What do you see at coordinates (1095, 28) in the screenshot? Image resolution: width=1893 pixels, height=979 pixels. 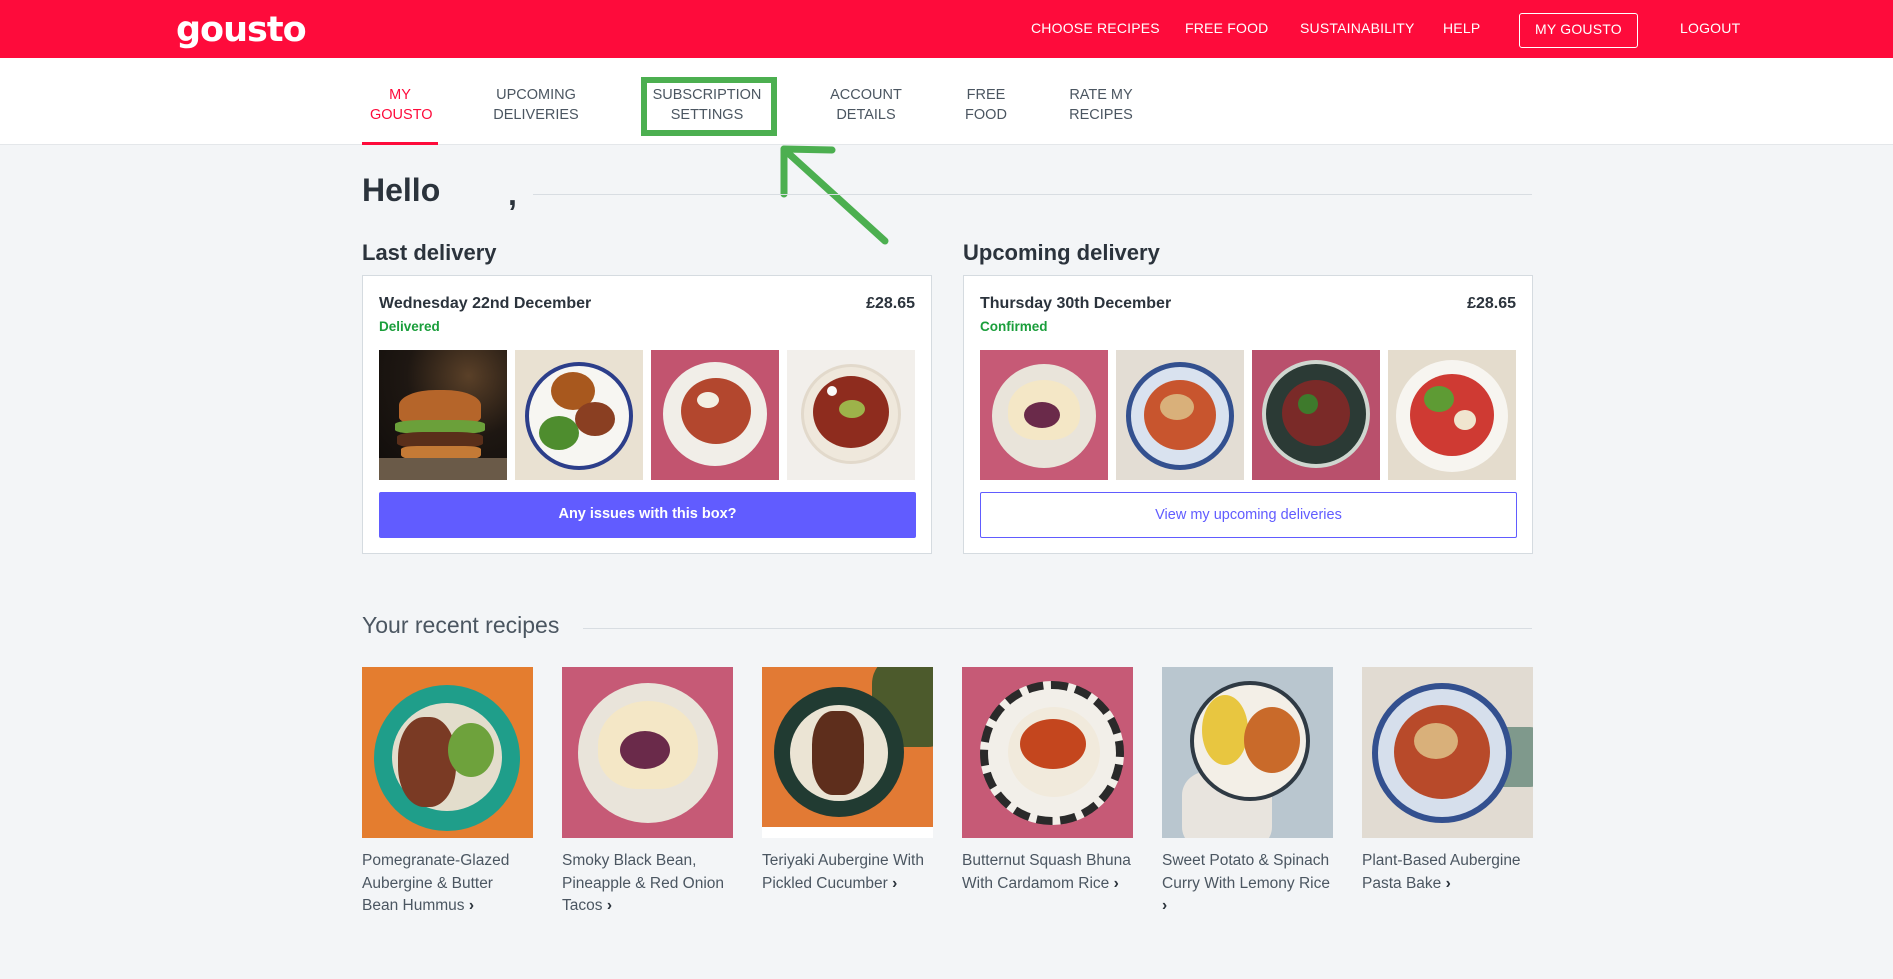 I see `nav-choose-recipes: CHOOSE RECIPES` at bounding box center [1095, 28].